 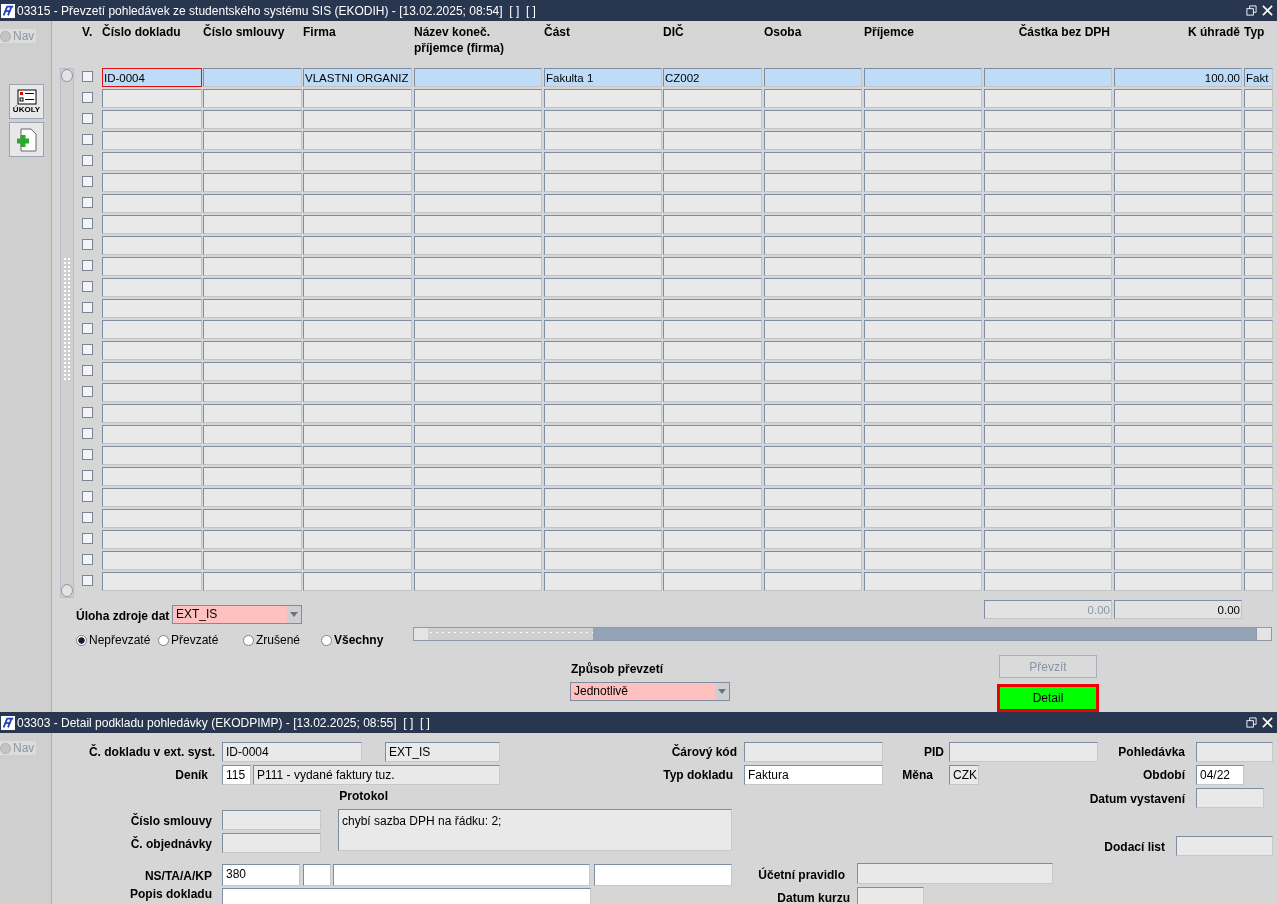 I want to click on table-cell: Fakulta 1, so click(x=603, y=77).